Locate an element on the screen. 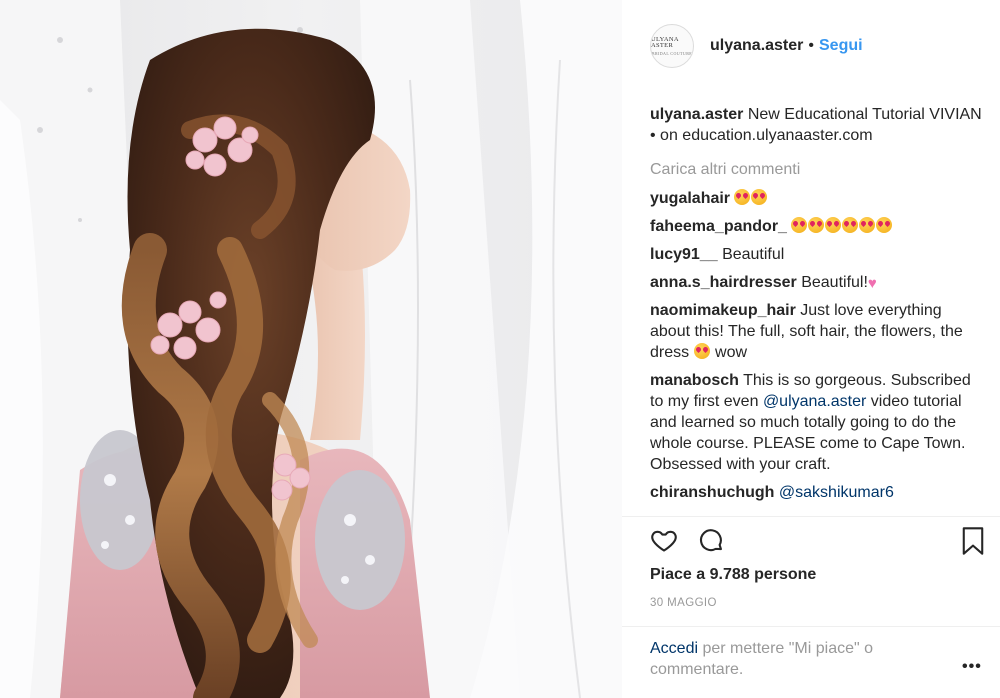 The width and height of the screenshot is (1000, 698). avatar-logo-text: ULYANA ASTER is located at coordinates (665, 42).